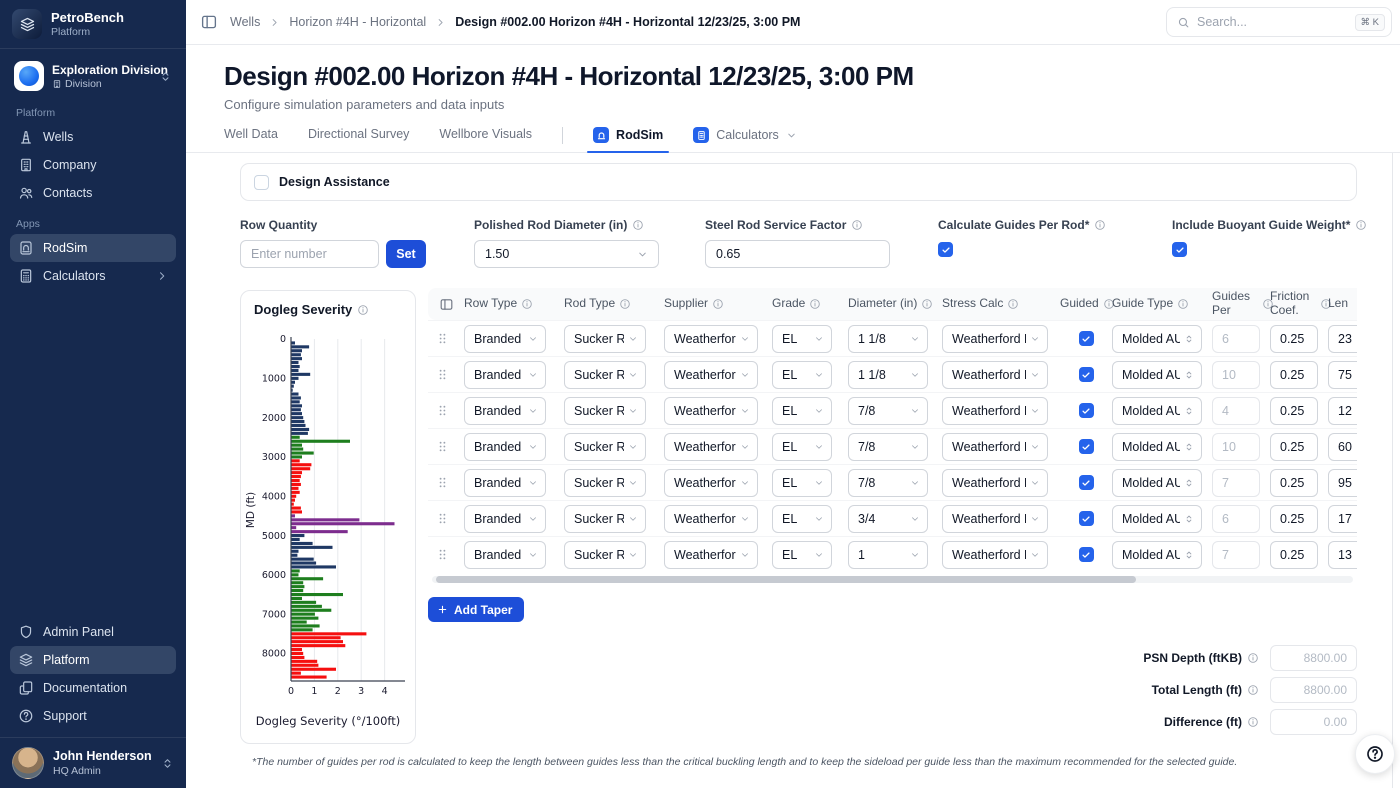  What do you see at coordinates (1236, 374) in the screenshot?
I see `guides-per-input: 10` at bounding box center [1236, 374].